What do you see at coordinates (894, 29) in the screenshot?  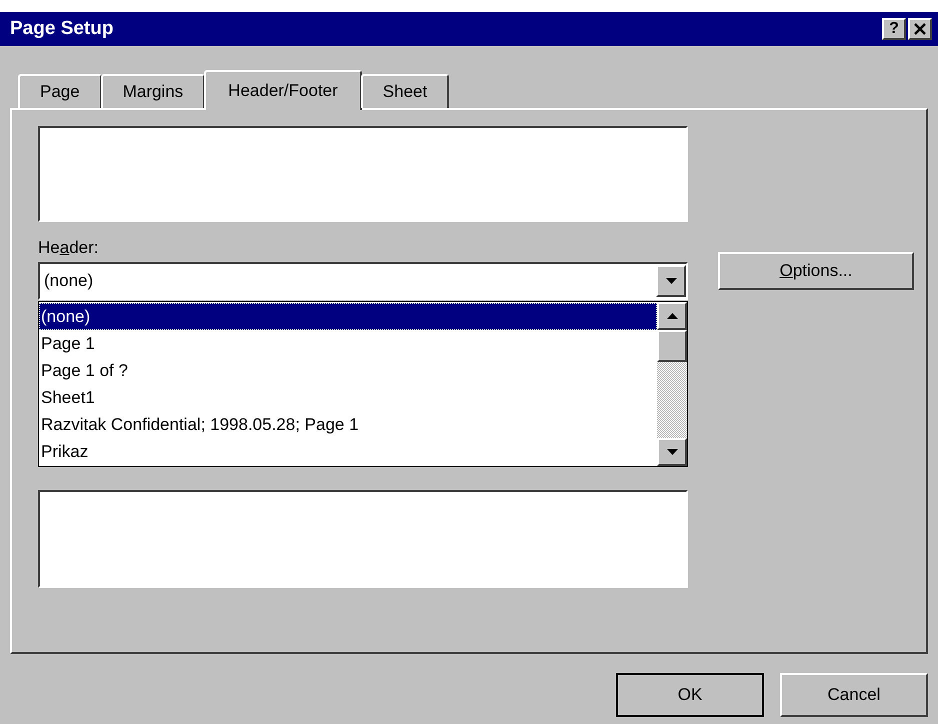 I see `help-button: ?` at bounding box center [894, 29].